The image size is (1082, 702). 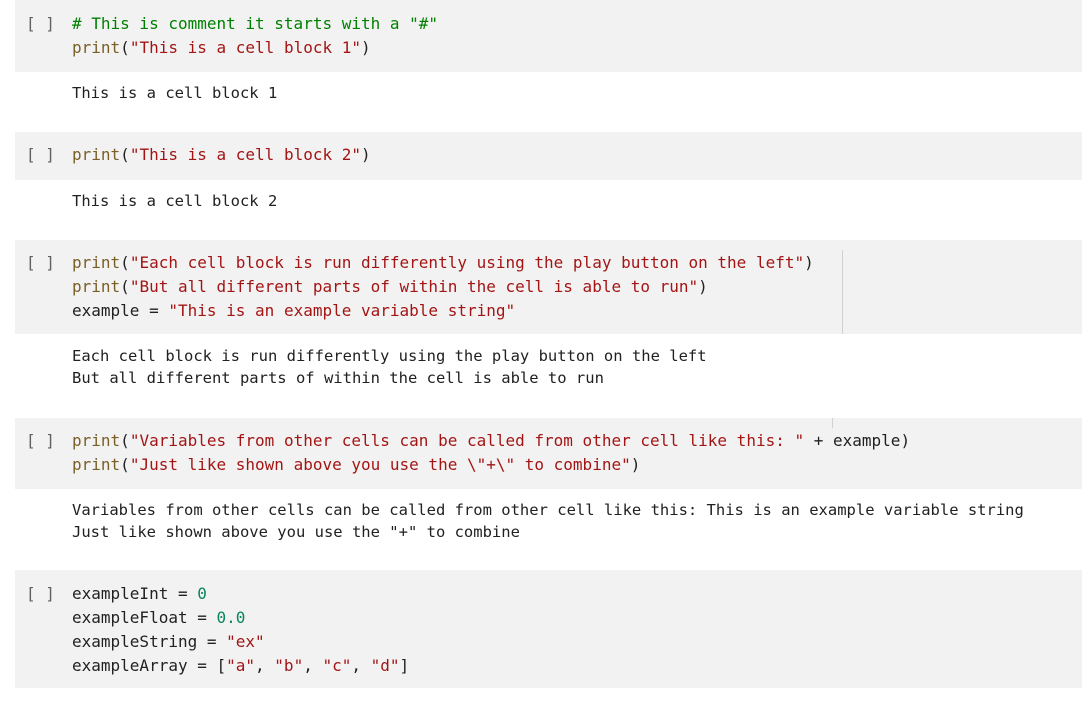 What do you see at coordinates (404, 665) in the screenshot?
I see `code-token: ]` at bounding box center [404, 665].